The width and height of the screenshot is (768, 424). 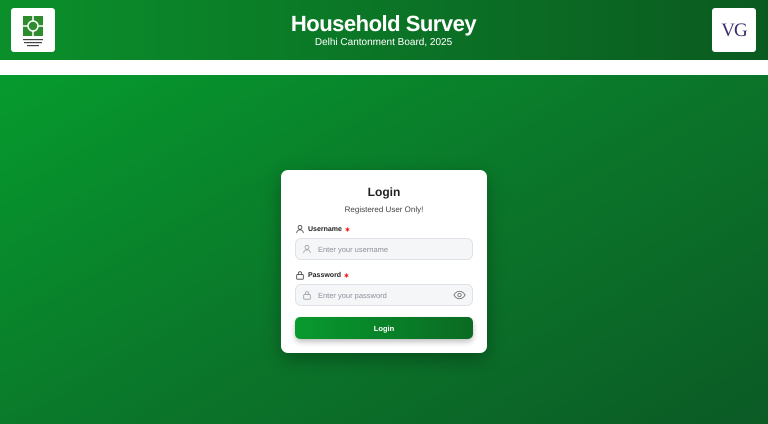 I want to click on vg-logo: VG, so click(x=734, y=30).